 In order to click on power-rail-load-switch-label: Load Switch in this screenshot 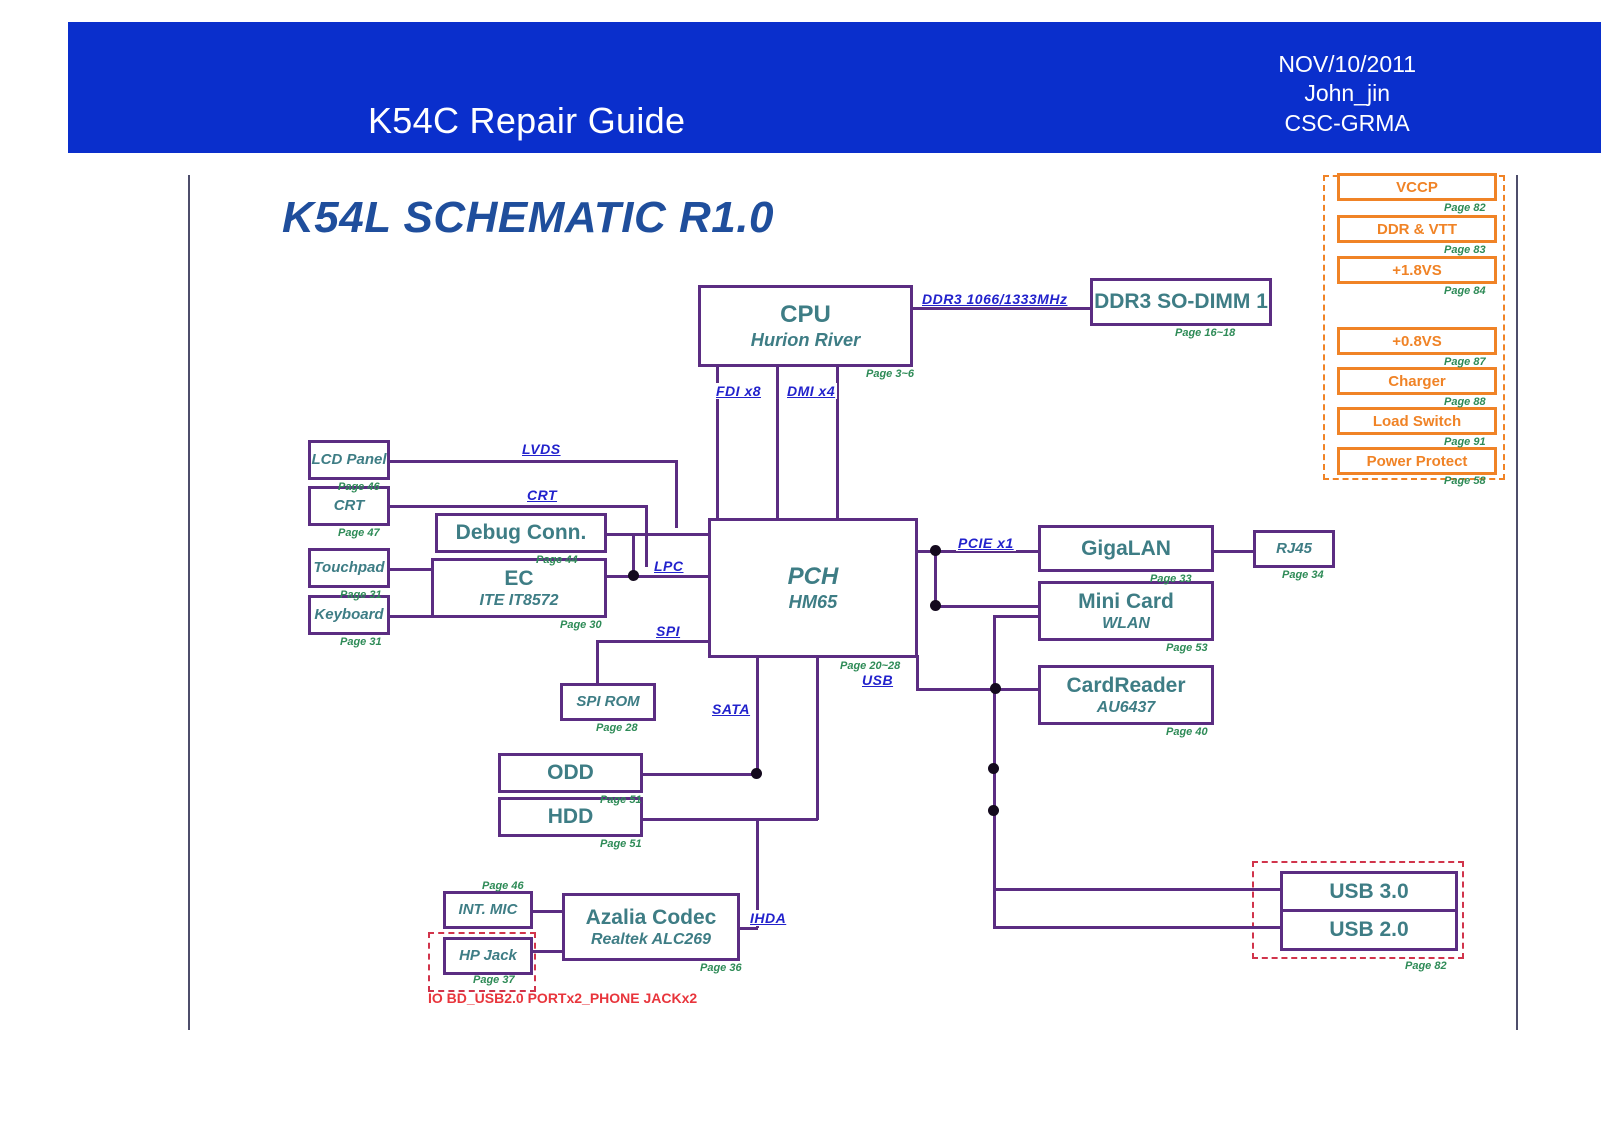, I will do `click(1417, 421)`.